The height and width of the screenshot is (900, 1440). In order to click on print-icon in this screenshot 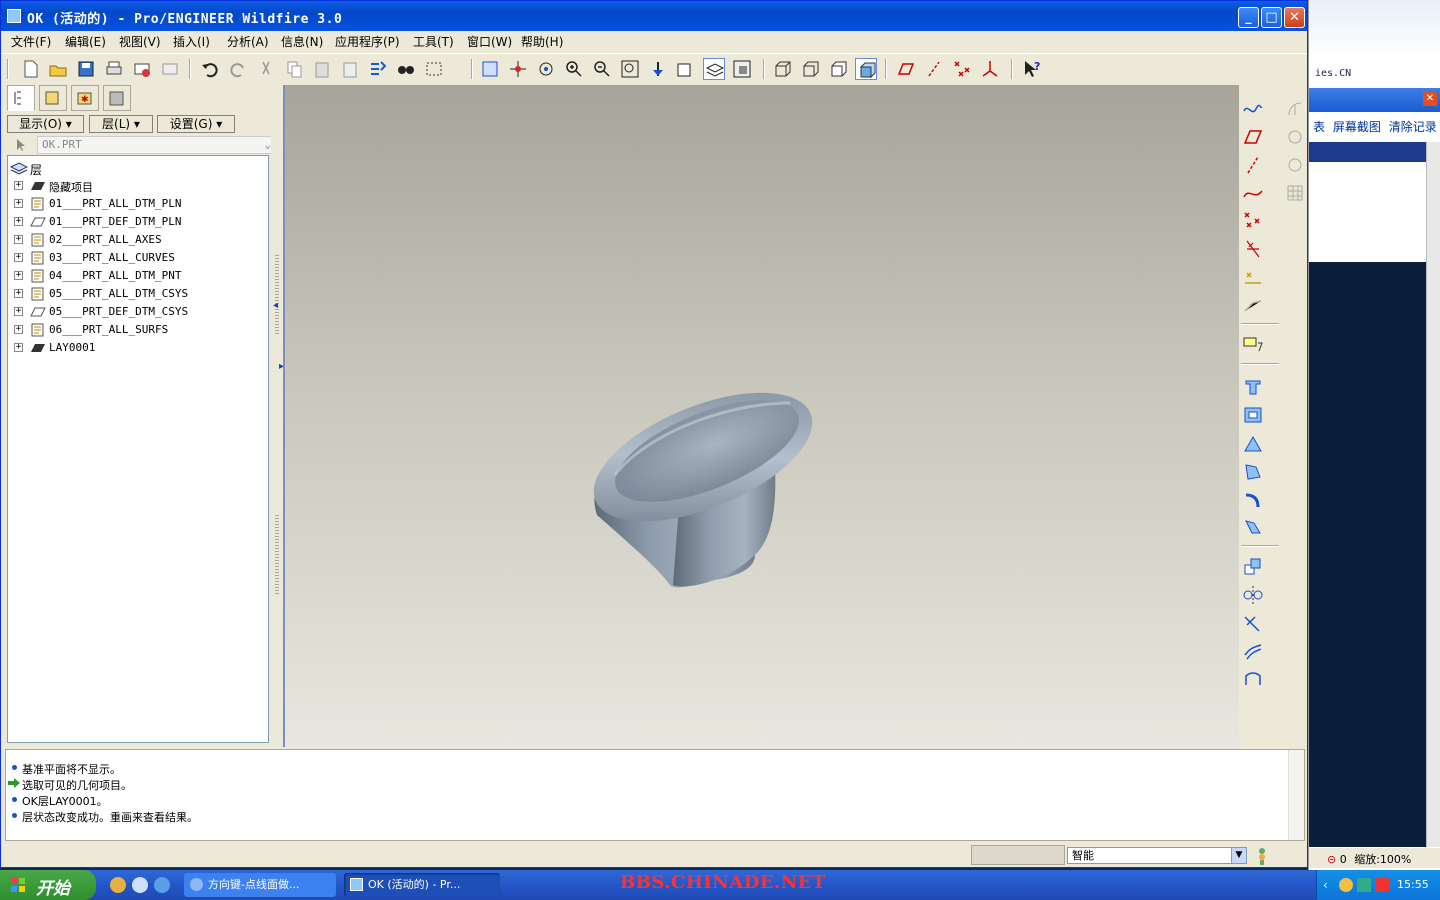, I will do `click(114, 69)`.